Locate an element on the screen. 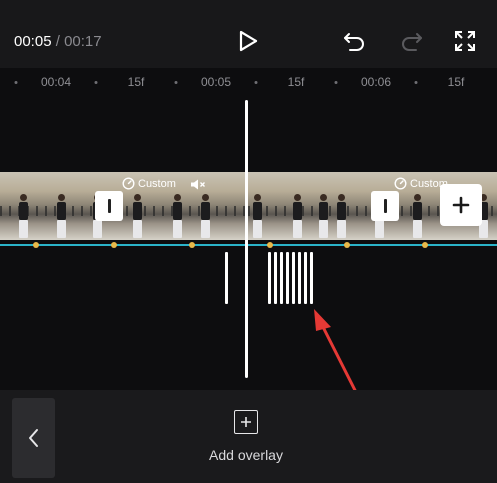  back-button is located at coordinates (33, 438).